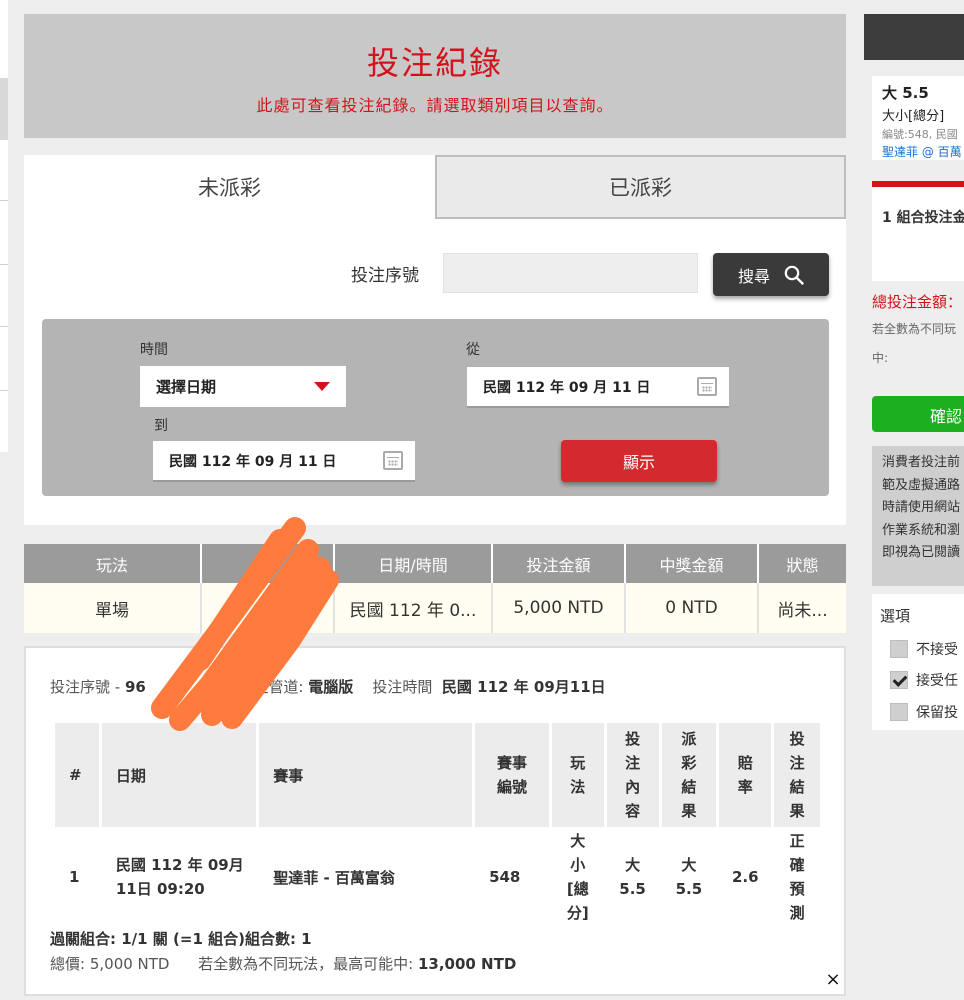 This screenshot has width=964, height=1000. Describe the element at coordinates (833, 979) in the screenshot. I see `close-icon: ×` at that location.